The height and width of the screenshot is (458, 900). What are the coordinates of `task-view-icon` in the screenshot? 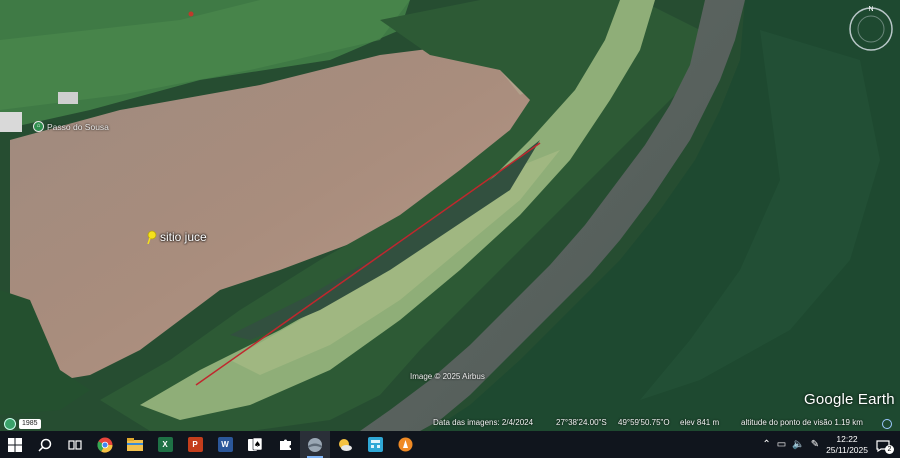 It's located at (75, 444).